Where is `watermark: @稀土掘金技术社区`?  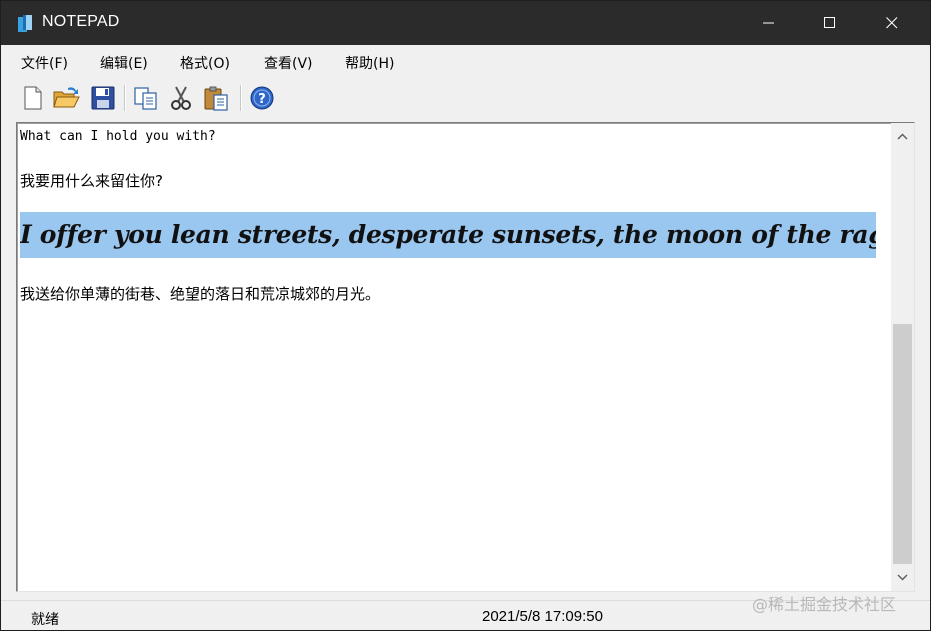 watermark: @稀土掘金技术社区 is located at coordinates (824, 604).